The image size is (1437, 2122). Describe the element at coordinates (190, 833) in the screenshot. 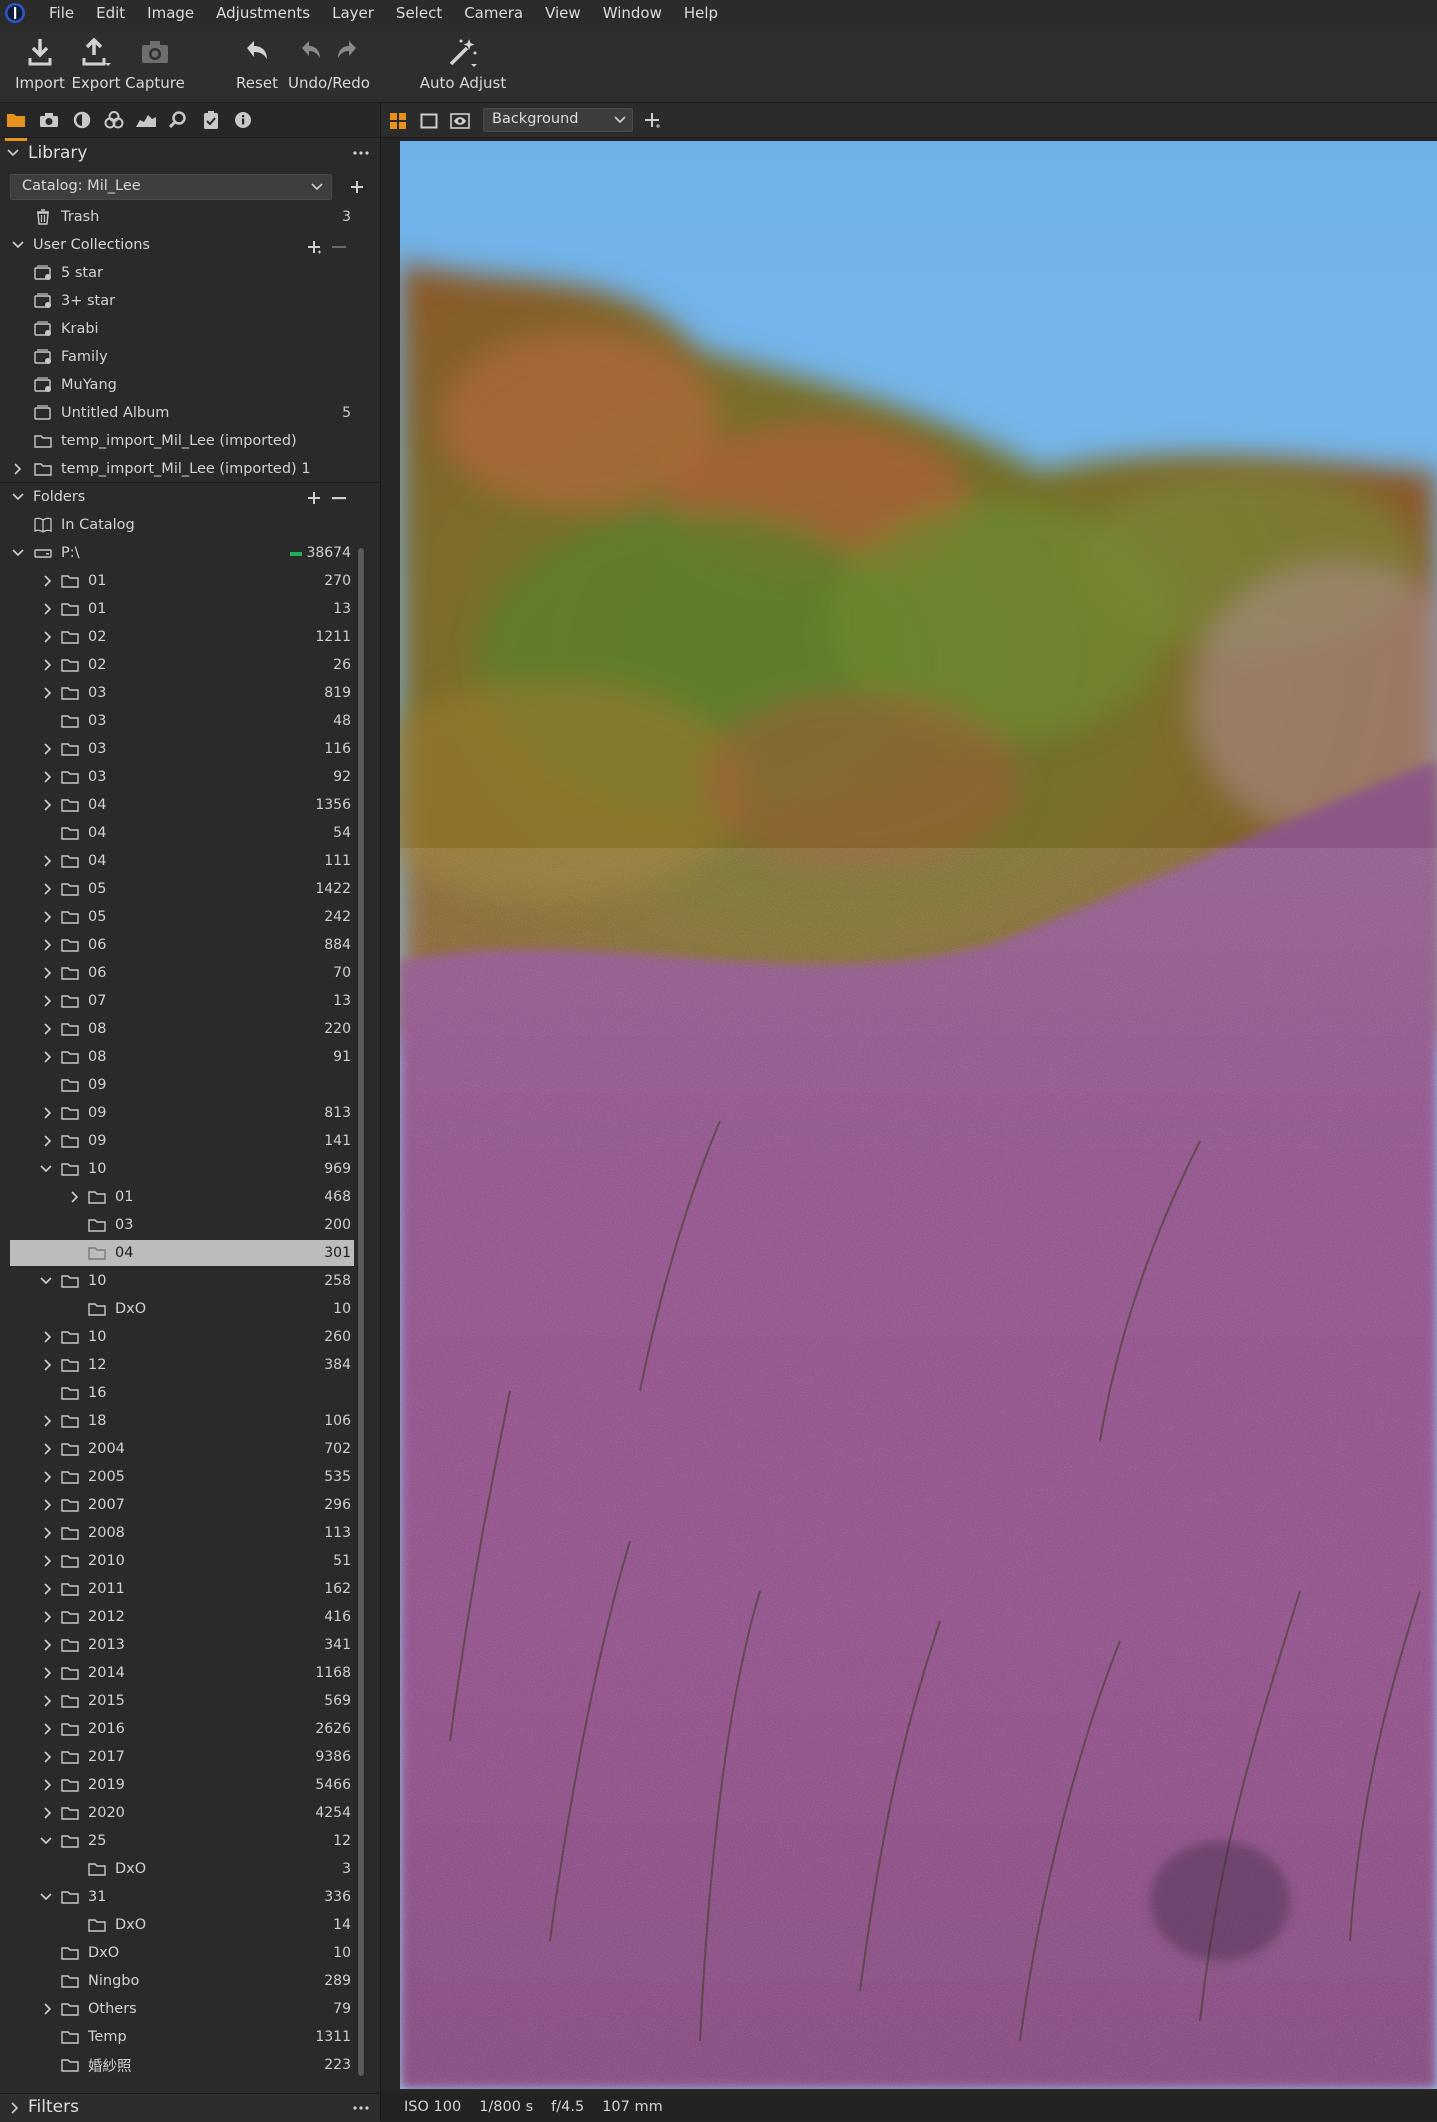

I see `folder-item: 04 54` at that location.